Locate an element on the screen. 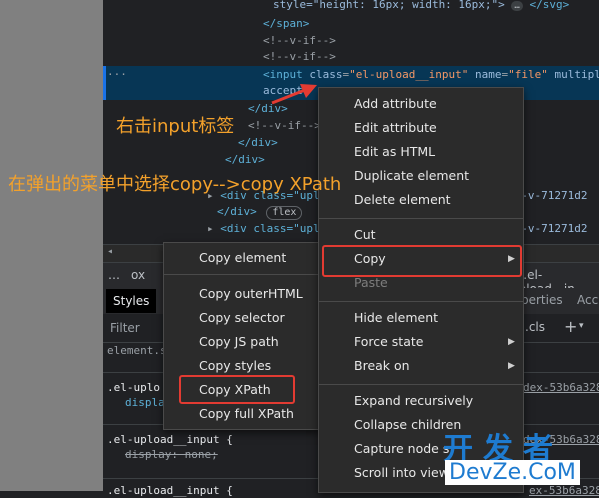 This screenshot has height=498, width=599. annotation-arrow-icon is located at coordinates (294, 94).